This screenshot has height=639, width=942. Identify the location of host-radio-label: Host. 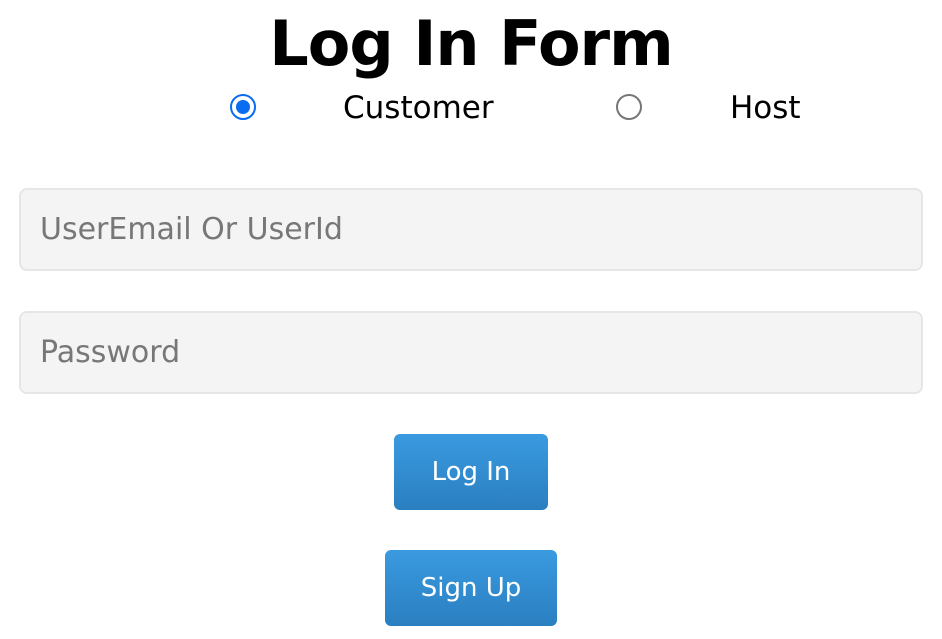
(765, 108).